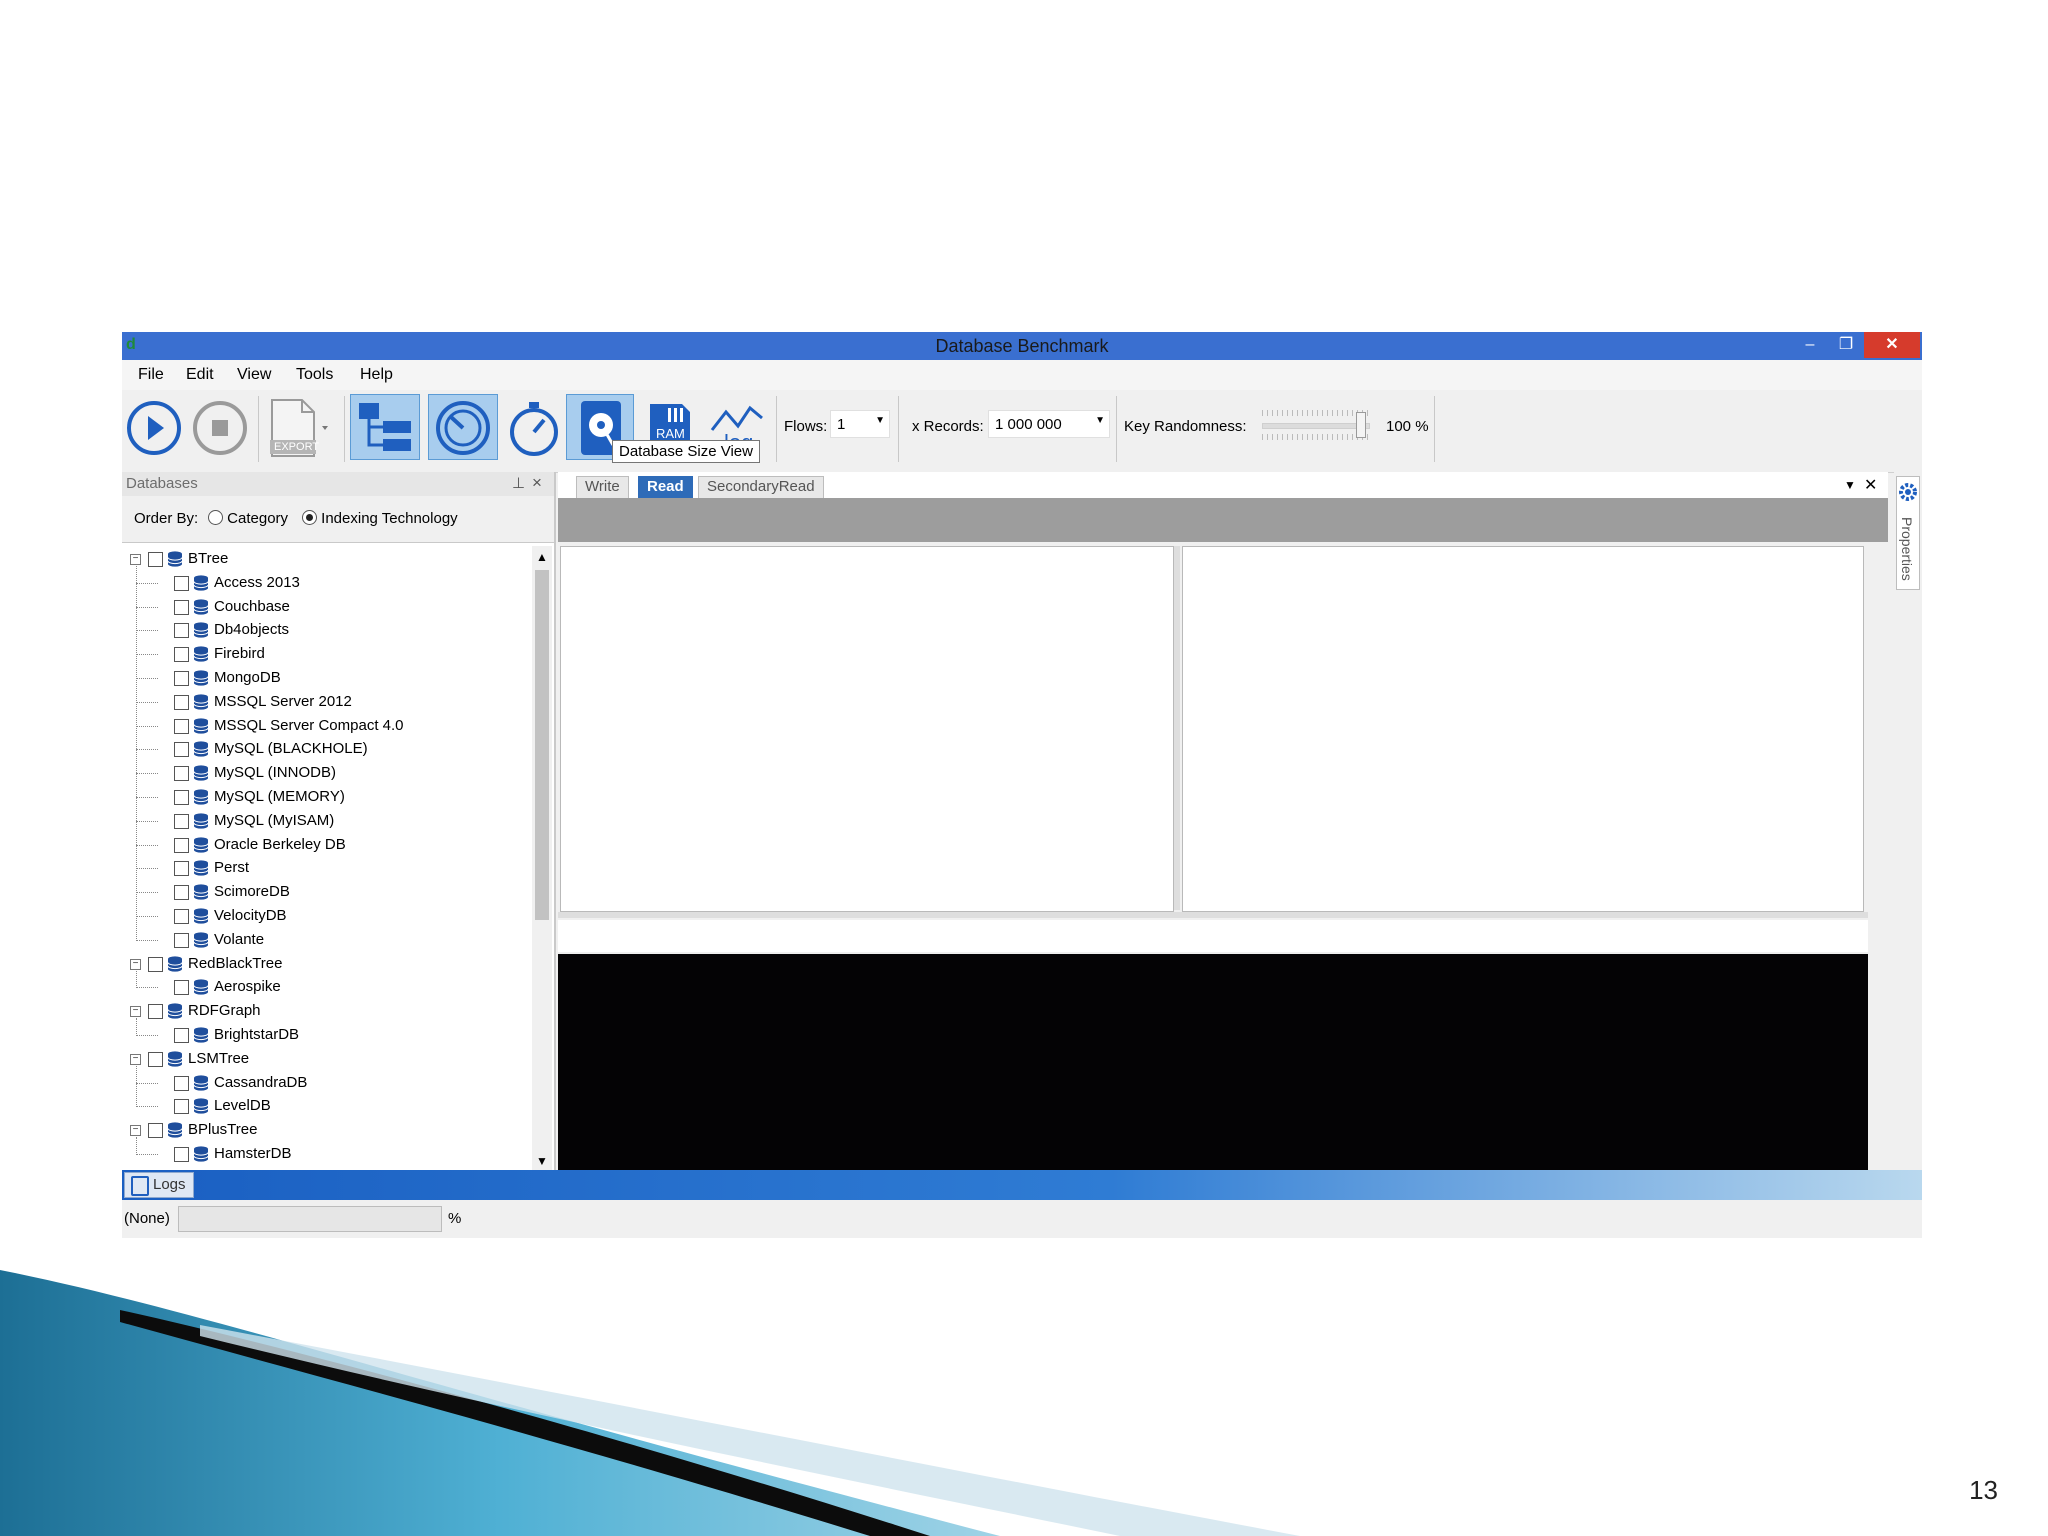 The width and height of the screenshot is (2048, 1536). I want to click on tree-item: ScimoreDB, so click(326, 892).